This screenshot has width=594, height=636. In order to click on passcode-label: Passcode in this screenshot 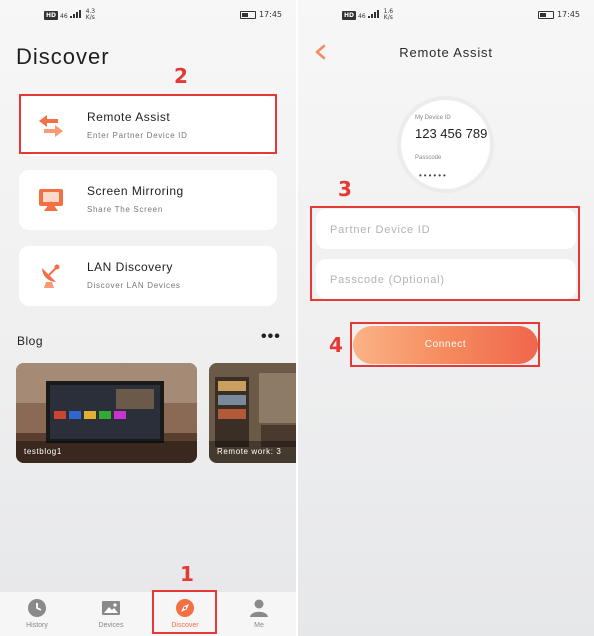, I will do `click(428, 158)`.